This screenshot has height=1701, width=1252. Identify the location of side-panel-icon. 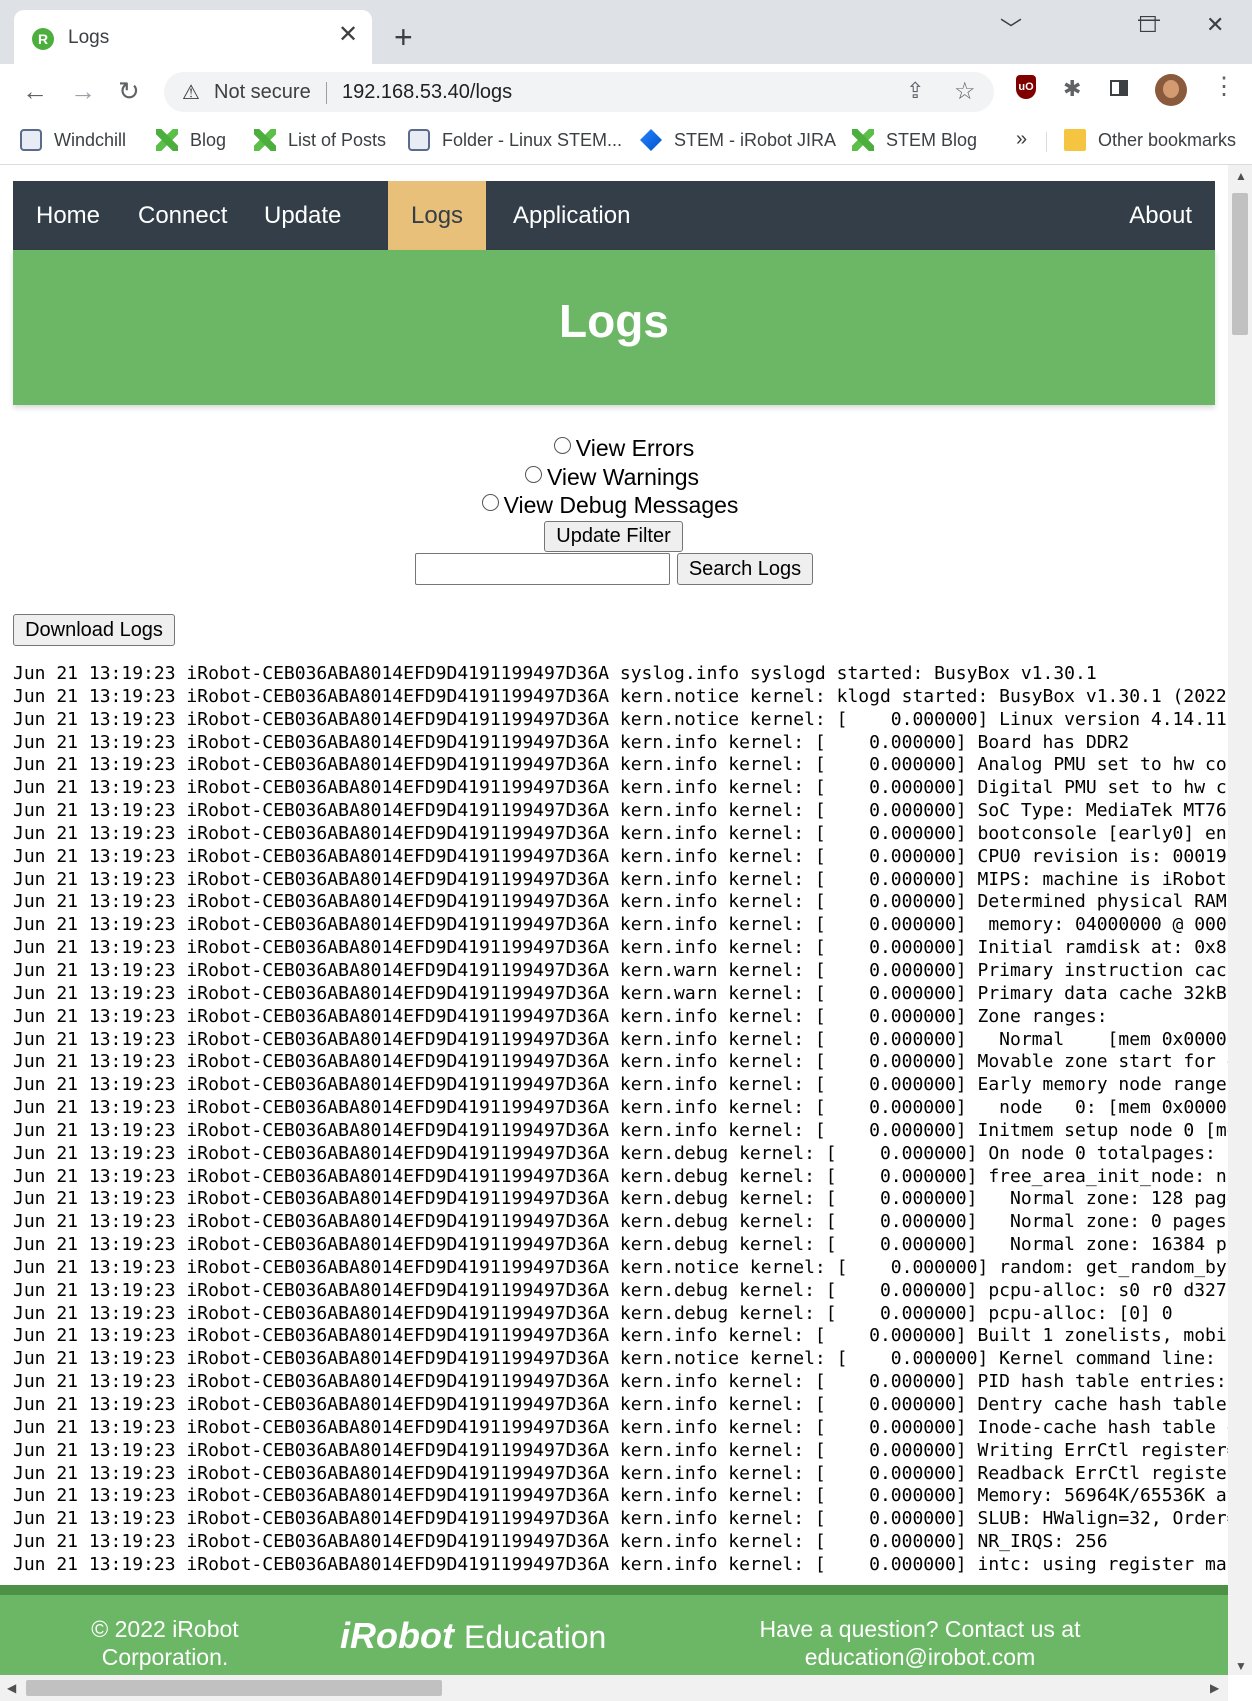
(1119, 88).